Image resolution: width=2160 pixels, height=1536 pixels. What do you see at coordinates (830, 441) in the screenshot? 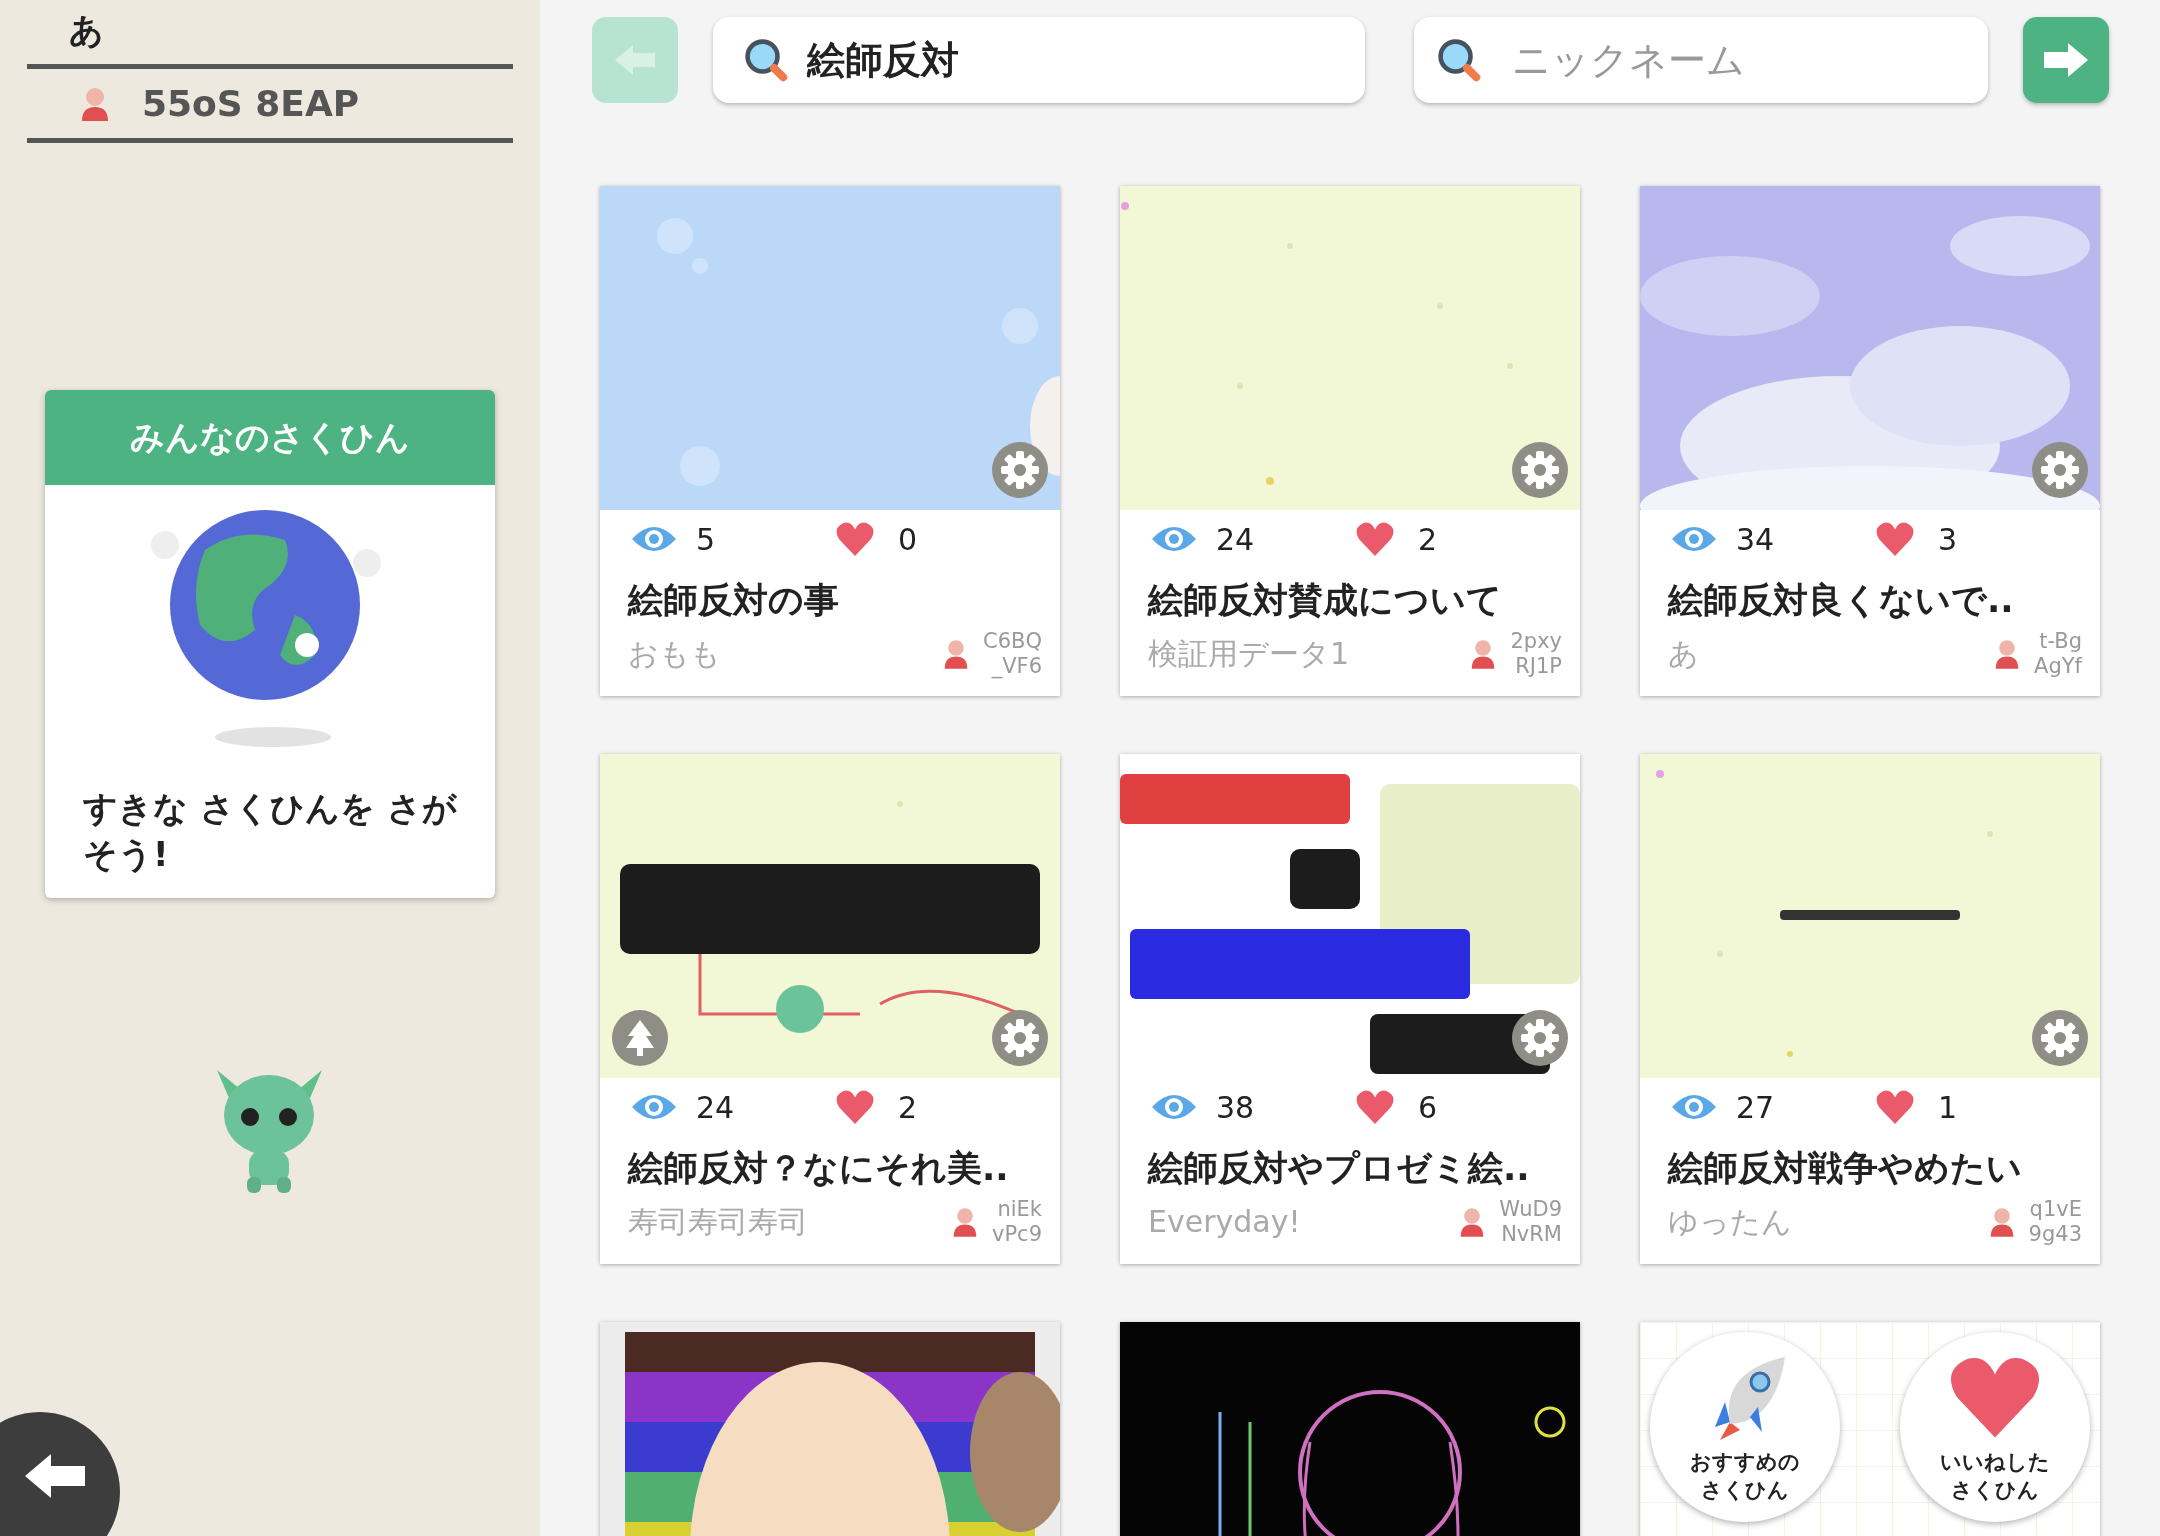
I see `work-card: 5 0 絵師反対の事 おもも C6BQ _VF6` at bounding box center [830, 441].